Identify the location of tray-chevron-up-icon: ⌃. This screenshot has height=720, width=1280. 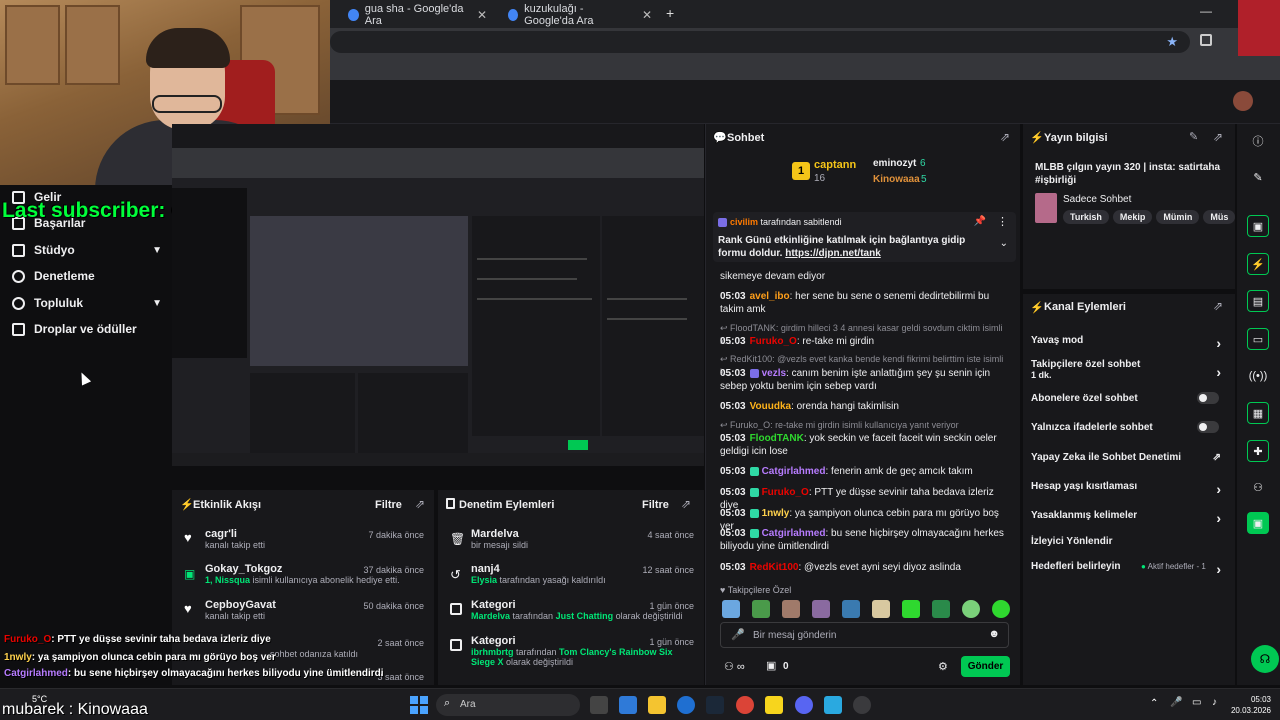
(1154, 703).